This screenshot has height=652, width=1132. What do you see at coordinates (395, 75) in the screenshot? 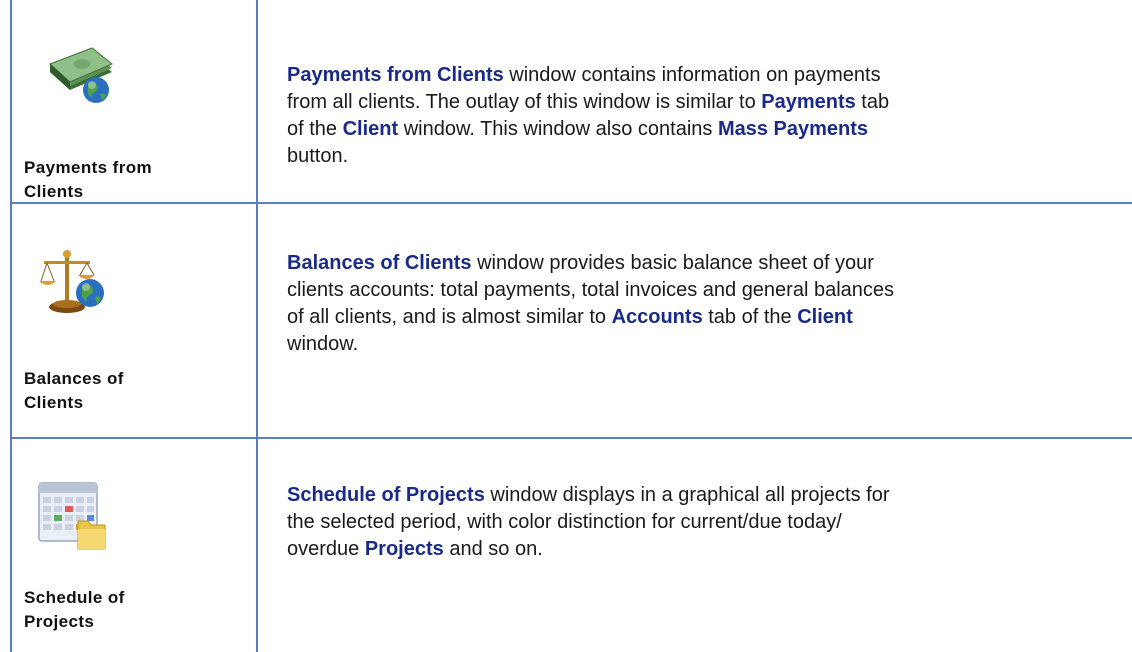
I see `link-payments-from-clients: Payments from Clients` at bounding box center [395, 75].